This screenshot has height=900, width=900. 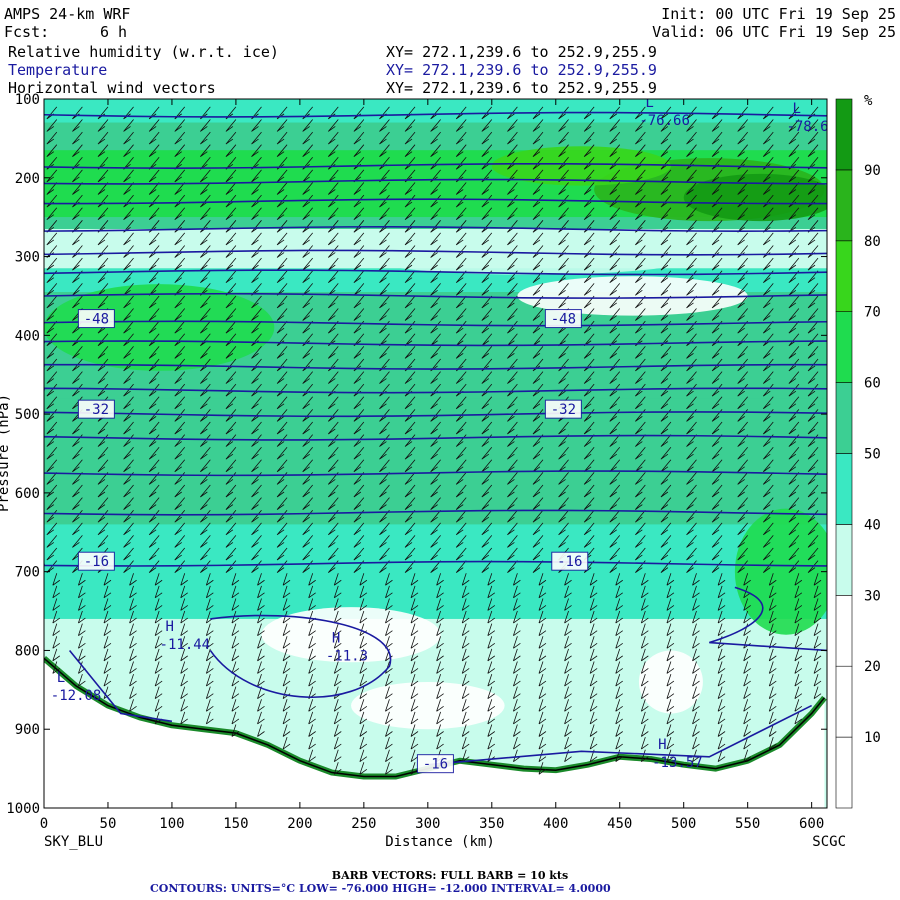 What do you see at coordinates (491, 824) in the screenshot?
I see `x-tick-label: 350` at bounding box center [491, 824].